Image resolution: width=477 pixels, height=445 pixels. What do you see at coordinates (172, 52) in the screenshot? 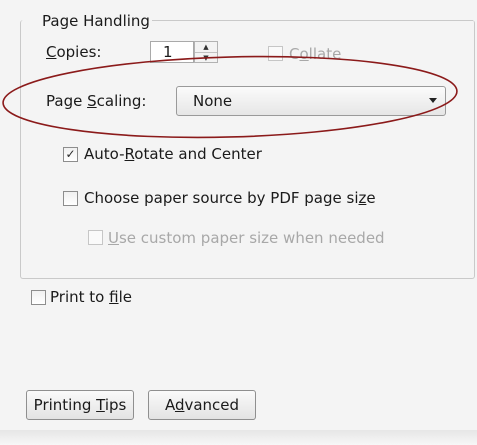
I see `copies-input: 1` at bounding box center [172, 52].